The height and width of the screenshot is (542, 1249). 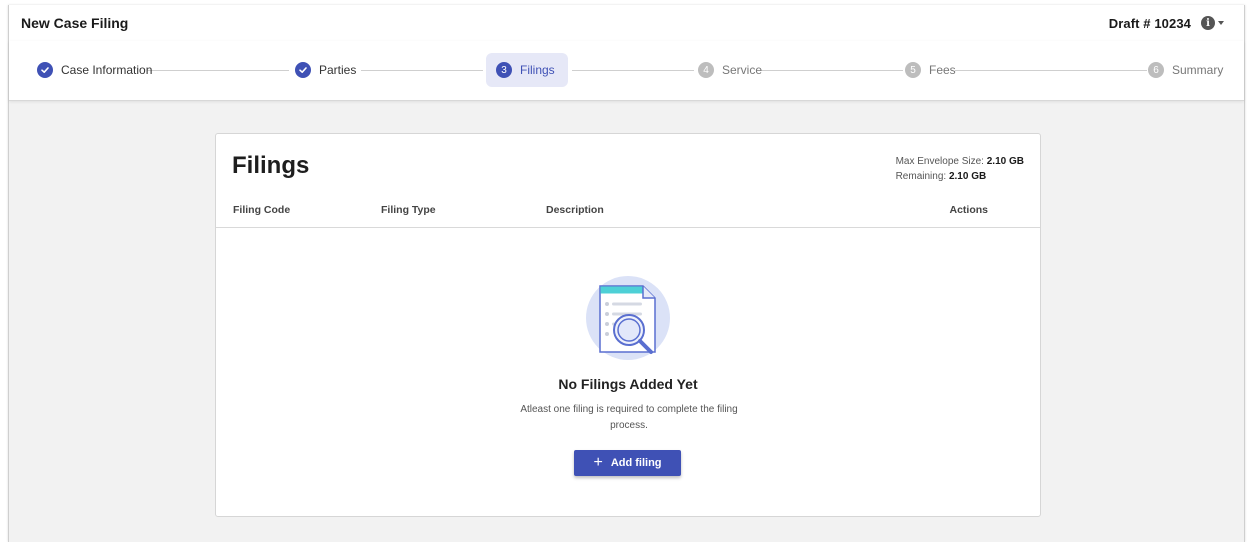 What do you see at coordinates (338, 70) in the screenshot?
I see `step-label: Parties` at bounding box center [338, 70].